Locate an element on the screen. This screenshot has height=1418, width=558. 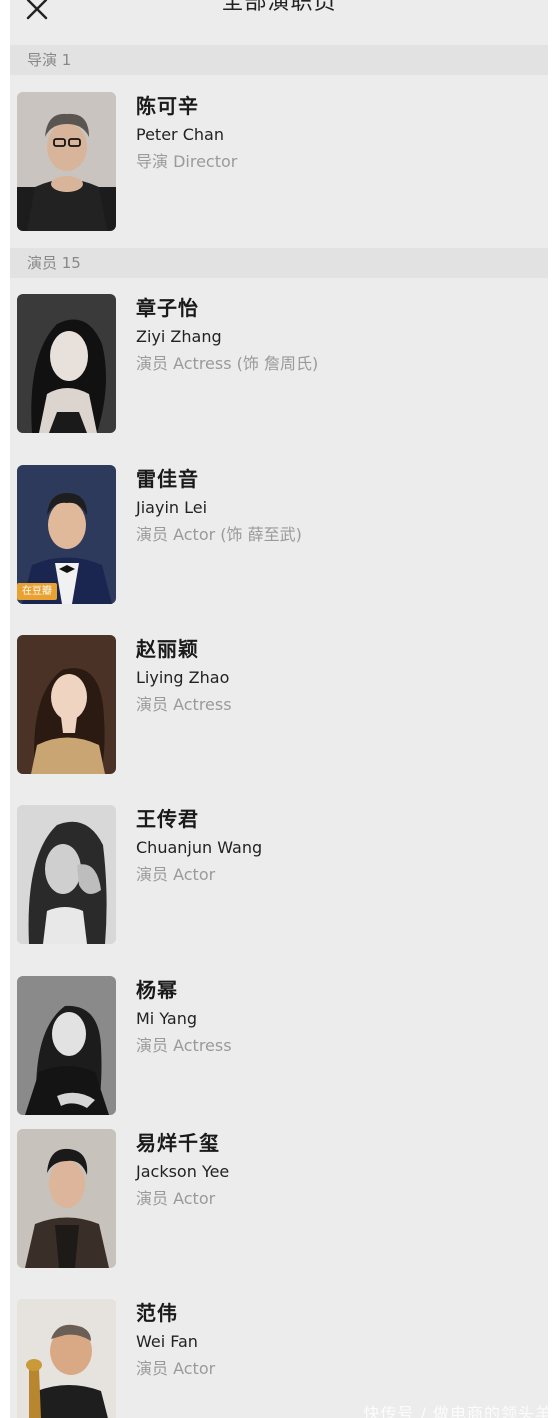
section-label: 导演 1 is located at coordinates (49, 60).